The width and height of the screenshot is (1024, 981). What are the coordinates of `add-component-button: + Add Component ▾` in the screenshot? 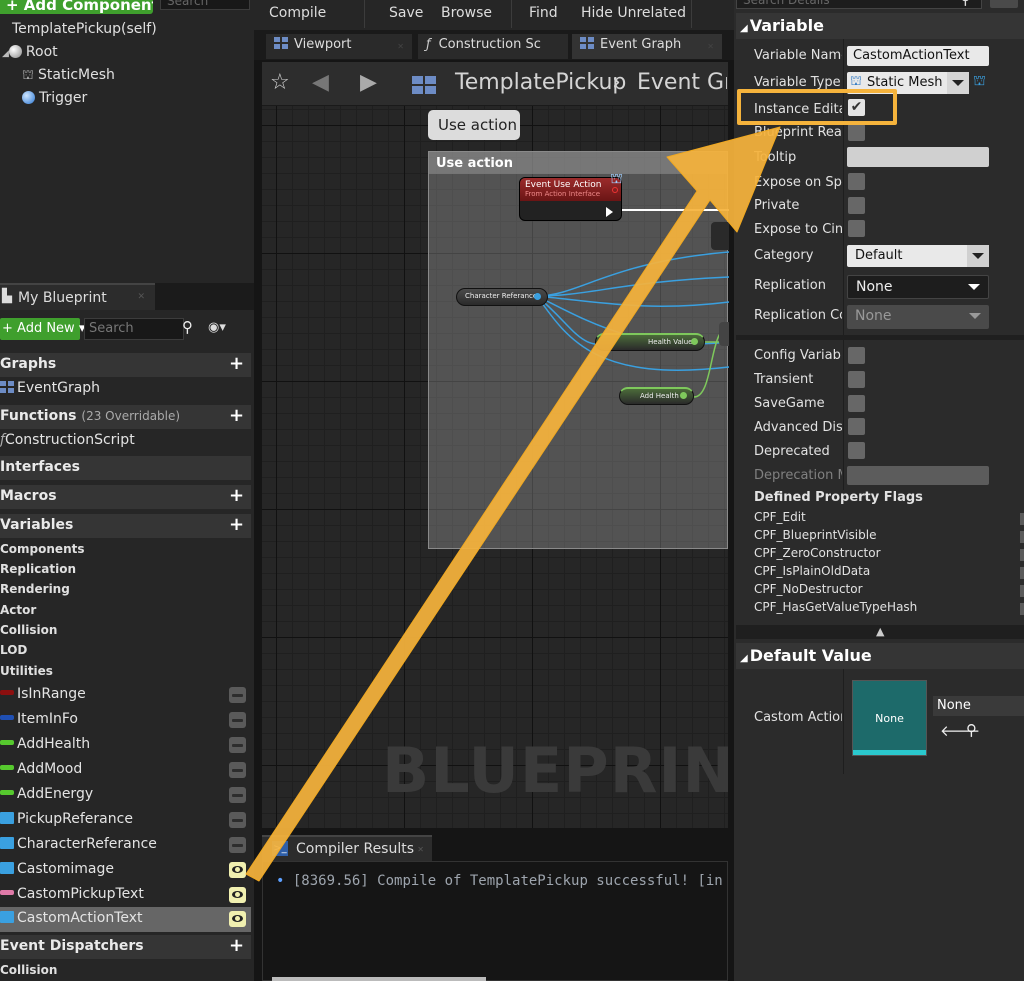 It's located at (76, 7).